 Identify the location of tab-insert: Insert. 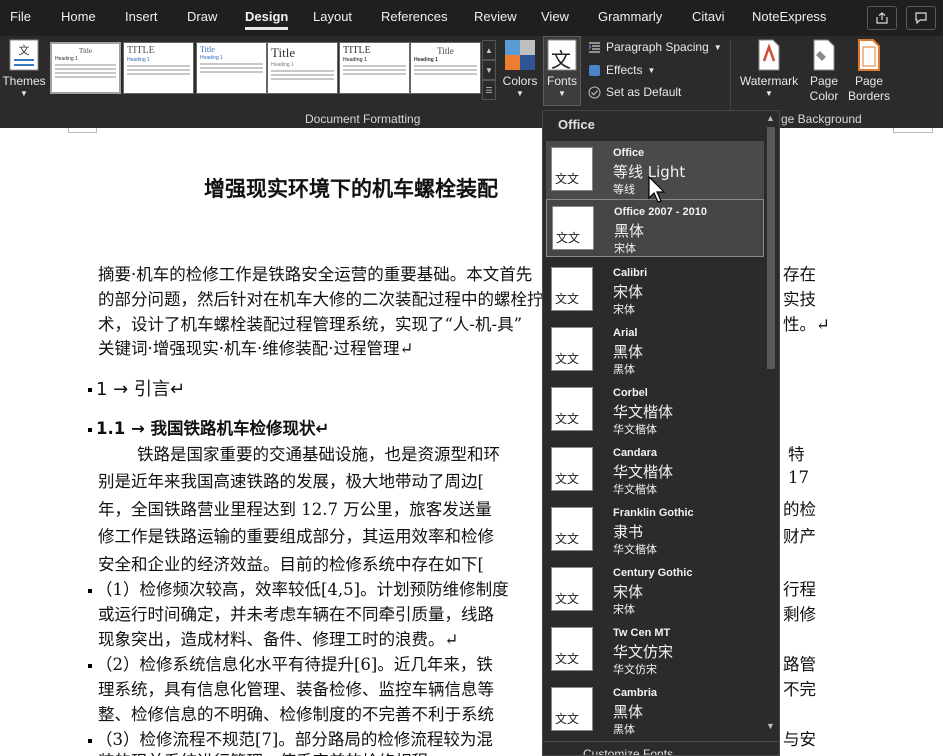
(141, 16).